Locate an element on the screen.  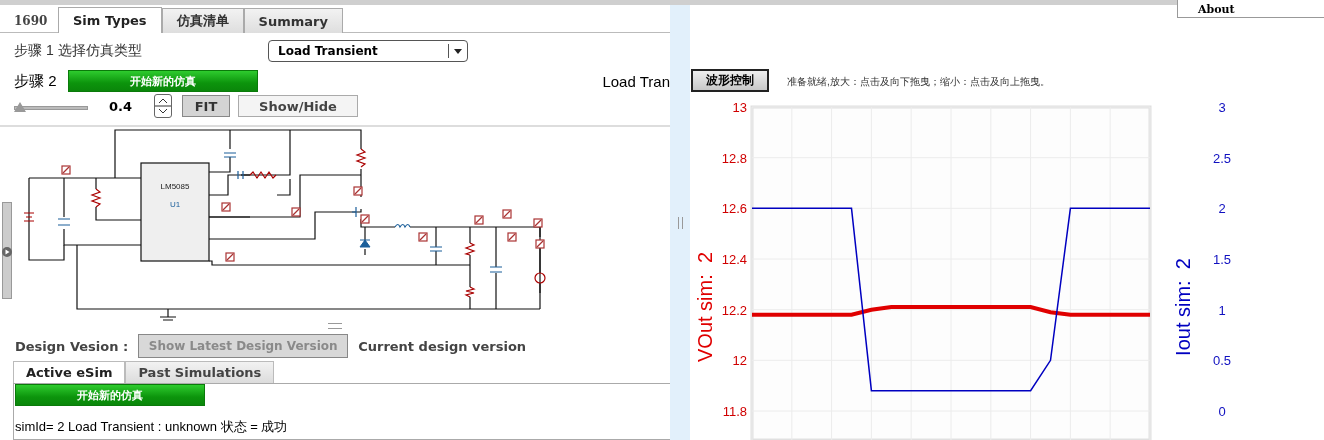
tab: 仿真清单 is located at coordinates (202, 20).